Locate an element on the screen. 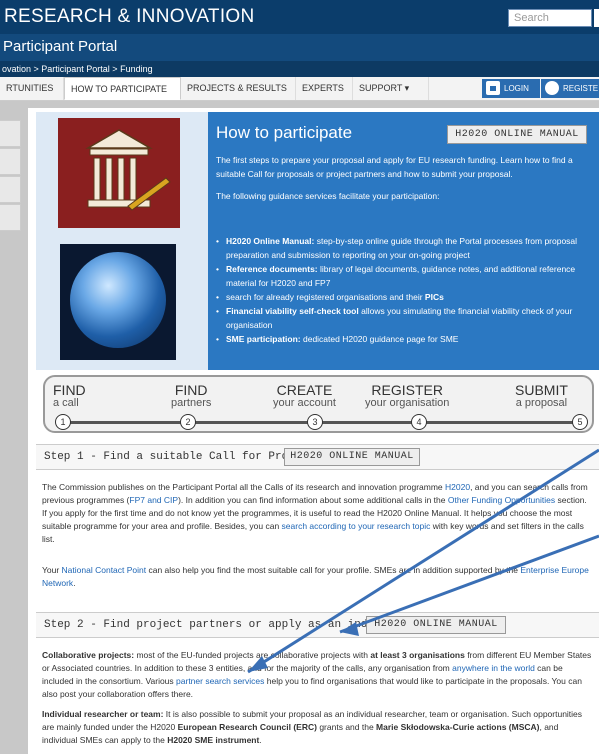  breadcrumb-text: ovation > Participant Portal > Funding is located at coordinates (77, 69).